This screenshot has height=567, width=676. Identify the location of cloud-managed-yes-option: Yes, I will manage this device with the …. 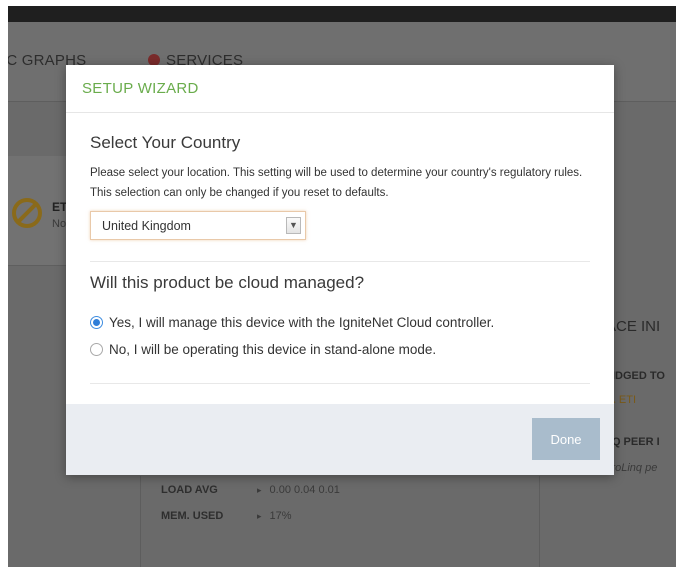
(292, 322).